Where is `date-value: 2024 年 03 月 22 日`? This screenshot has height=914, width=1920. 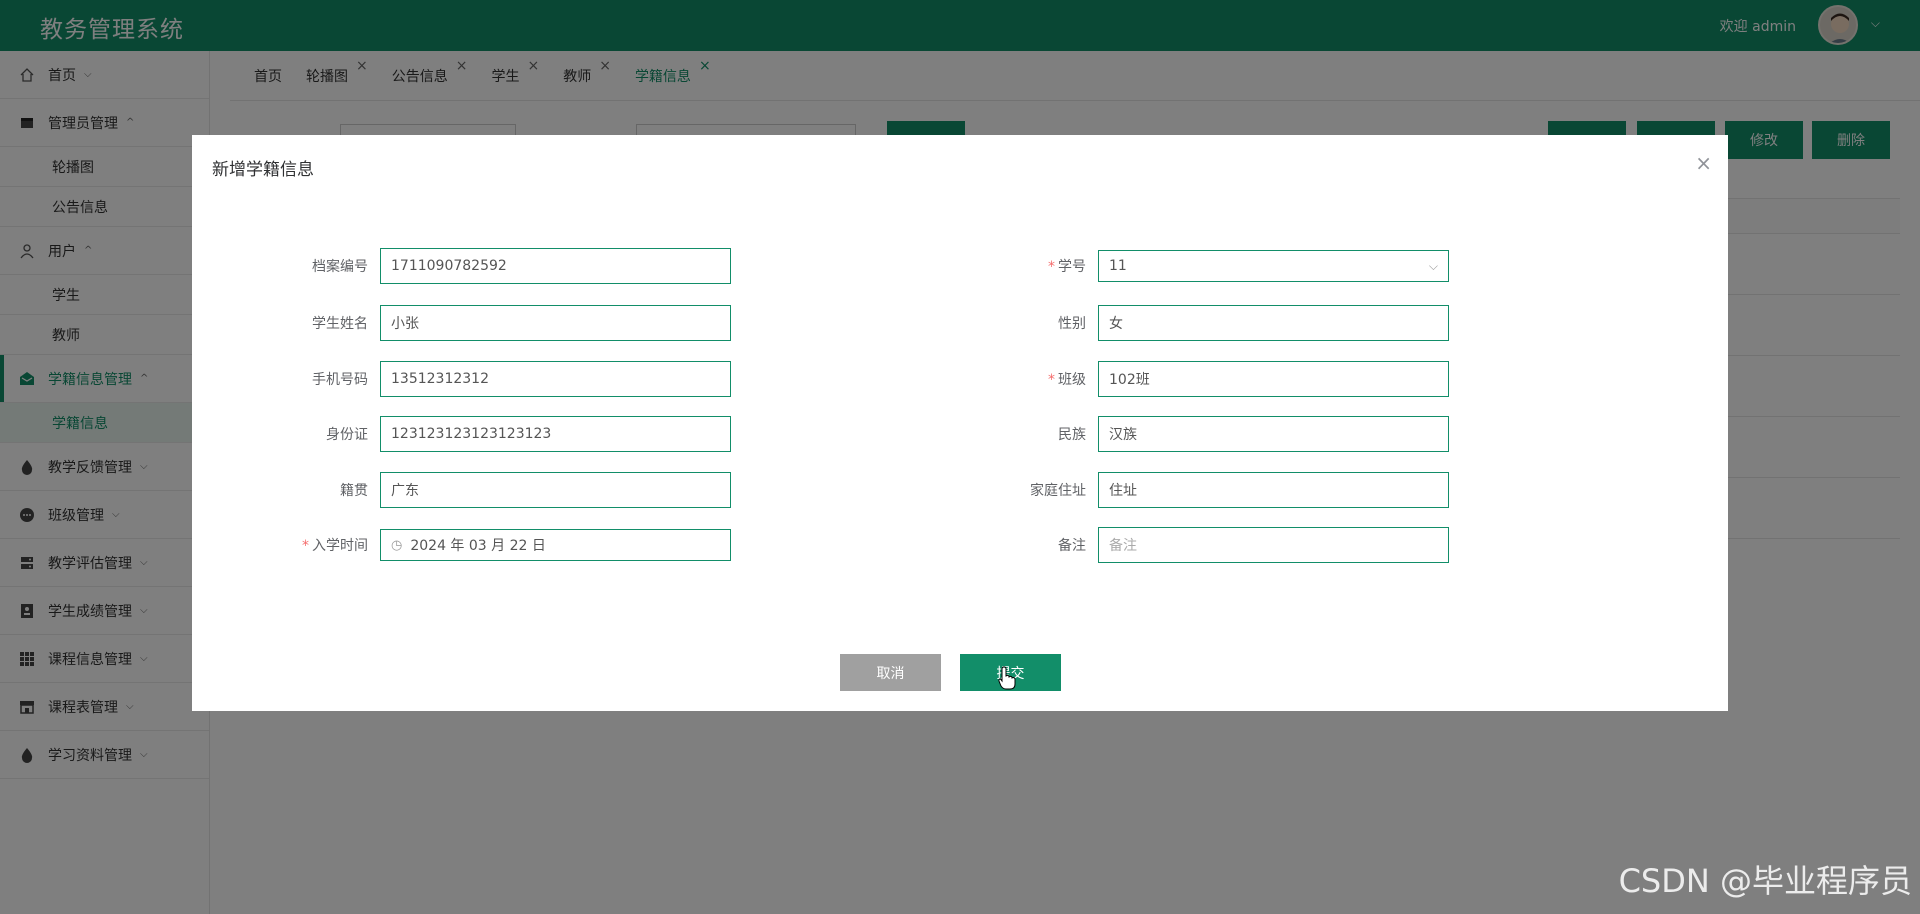 date-value: 2024 年 03 月 22 日 is located at coordinates (478, 546).